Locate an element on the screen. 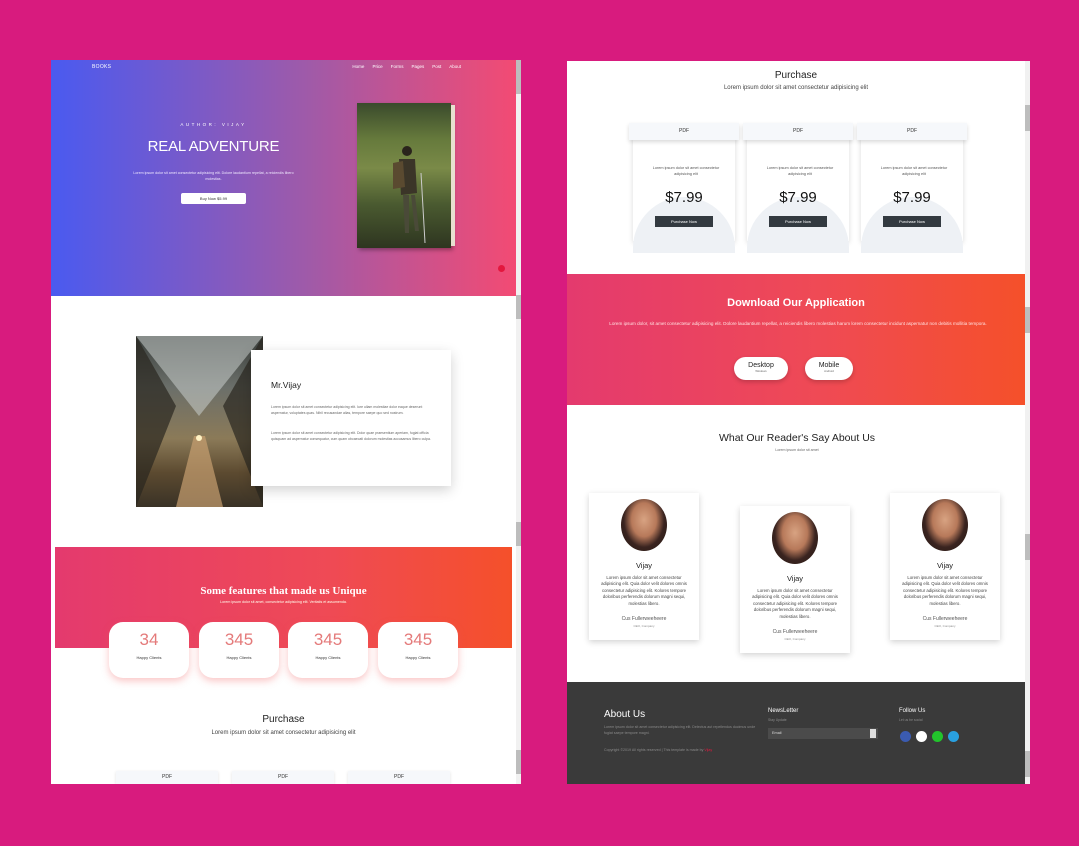 Image resolution: width=1079 pixels, height=846 pixels. desktop-download-button: Desktop Windows is located at coordinates (761, 368).